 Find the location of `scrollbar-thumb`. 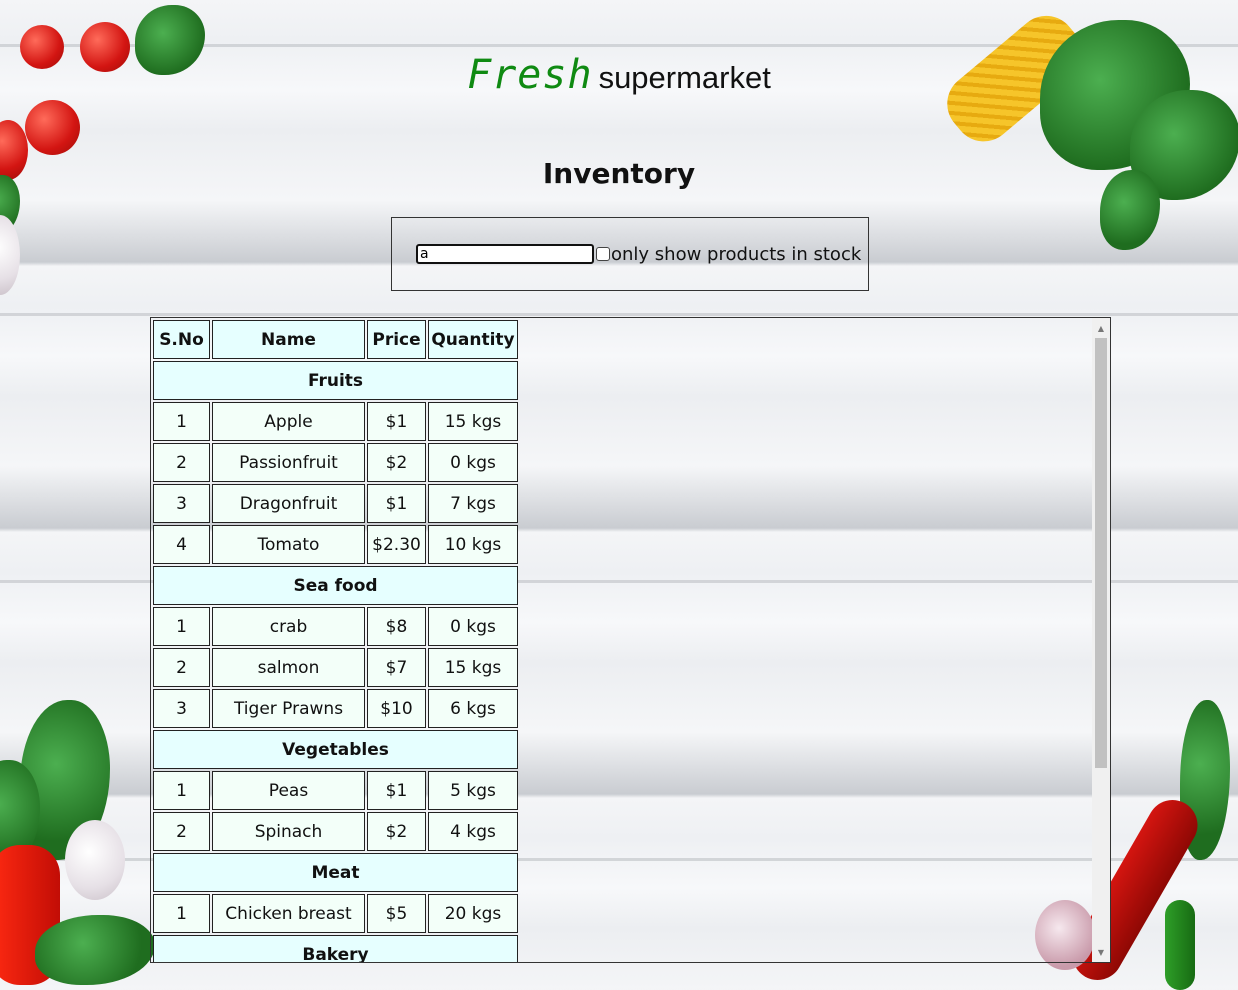

scrollbar-thumb is located at coordinates (1101, 553).